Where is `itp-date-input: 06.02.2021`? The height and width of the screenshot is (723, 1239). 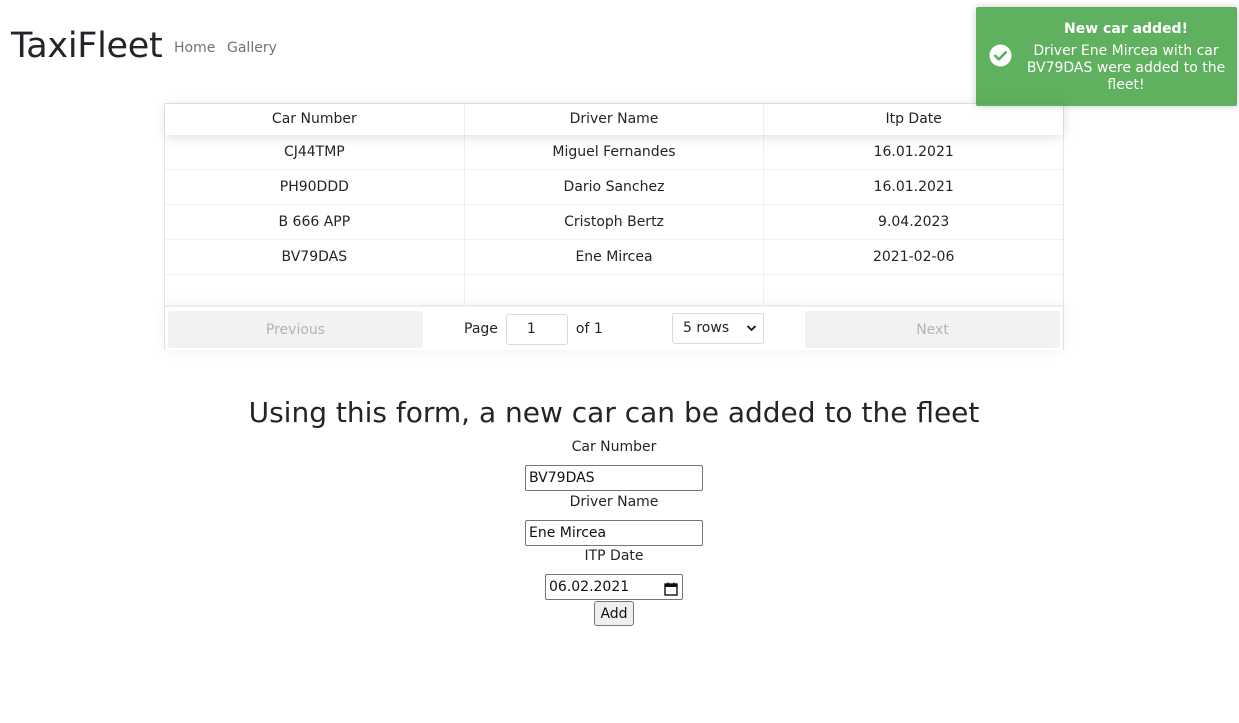
itp-date-input: 06.02.2021 is located at coordinates (614, 587).